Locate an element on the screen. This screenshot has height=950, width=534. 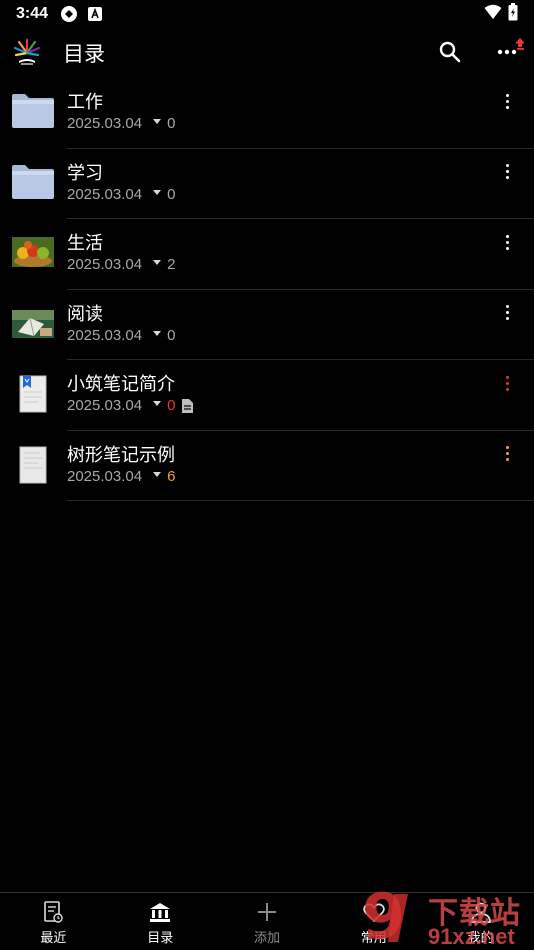
fruit-bowl-icon is located at coordinates (33, 253).